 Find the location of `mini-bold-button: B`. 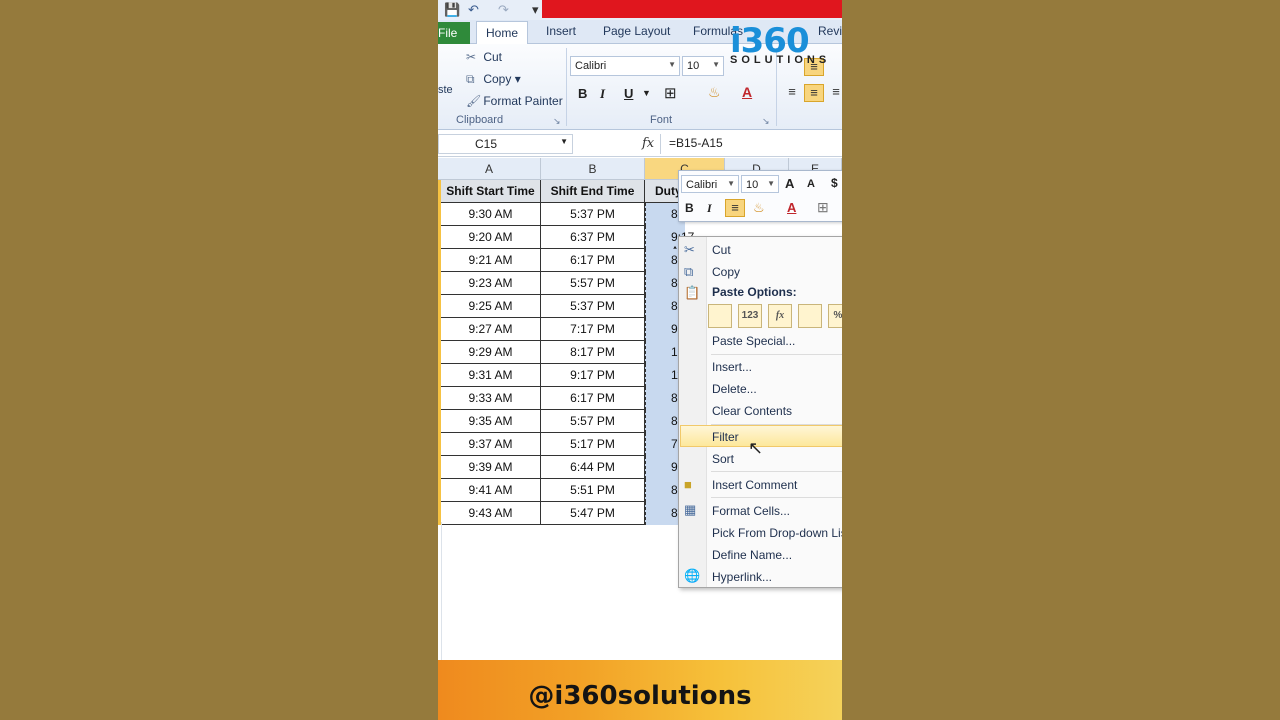

mini-bold-button: B is located at coordinates (689, 208).